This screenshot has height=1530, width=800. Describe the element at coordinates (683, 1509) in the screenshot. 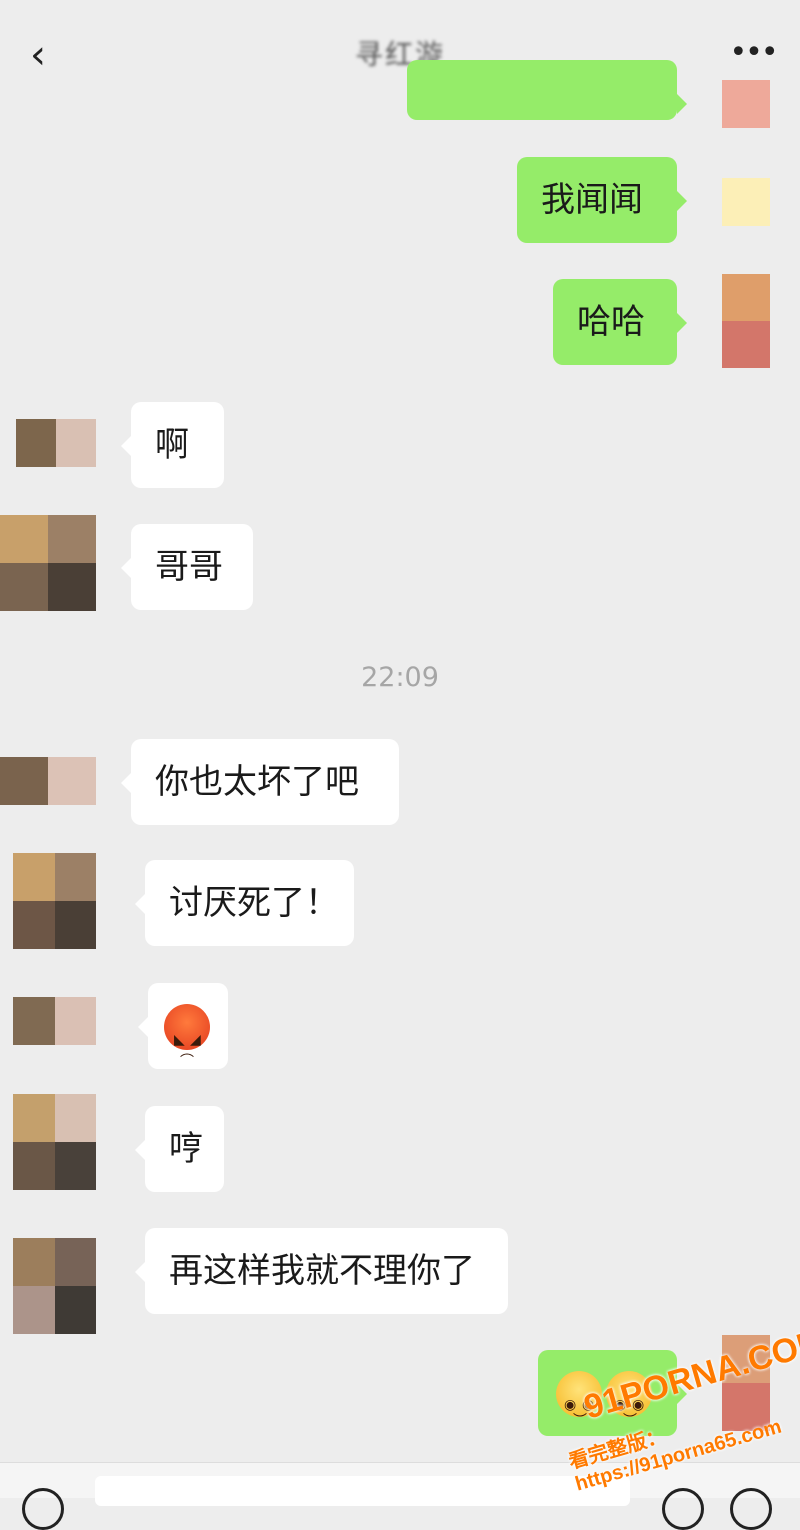

I see `emoji-icon` at that location.